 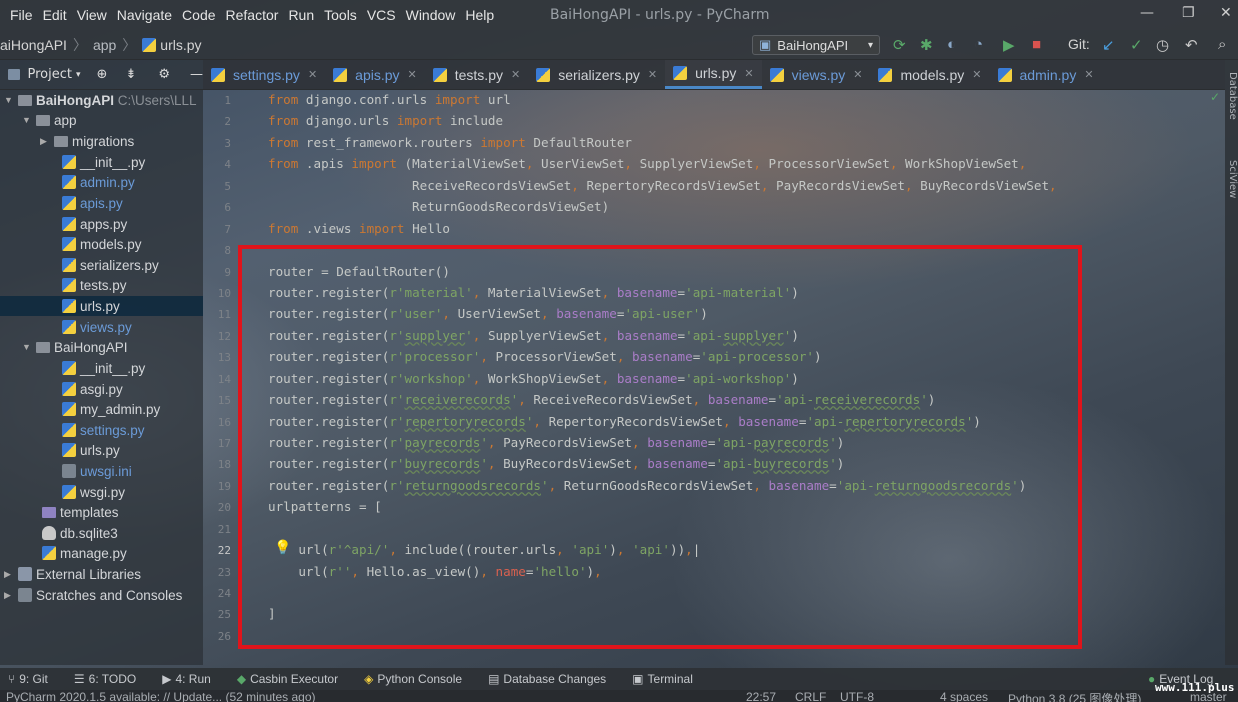 What do you see at coordinates (431, 15) in the screenshot?
I see `menu-window: Window` at bounding box center [431, 15].